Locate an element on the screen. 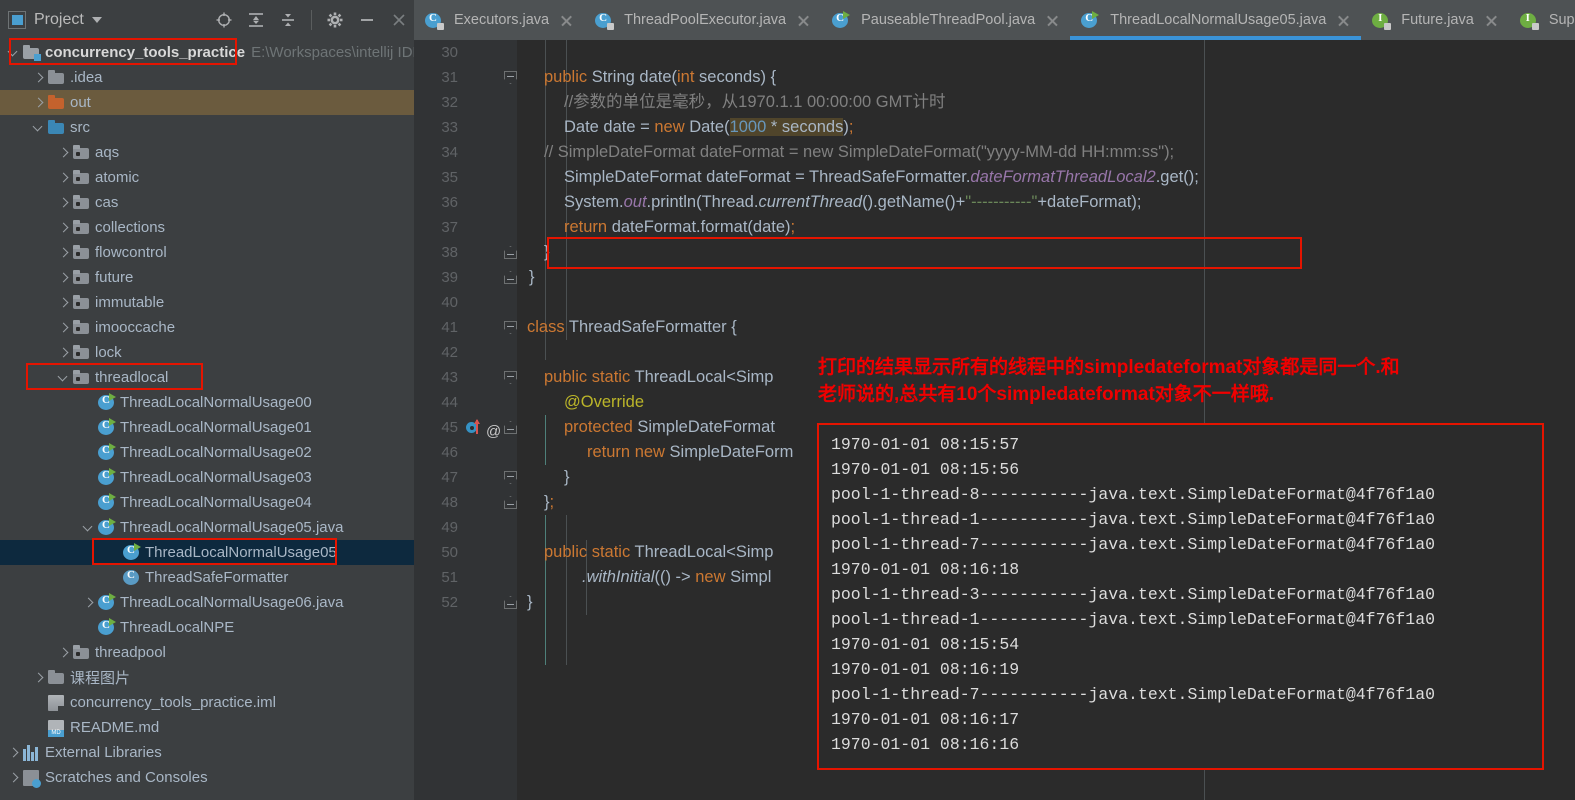  tree-node-threadsafeformatter: ThreadSafeFormatter is located at coordinates (207, 577).